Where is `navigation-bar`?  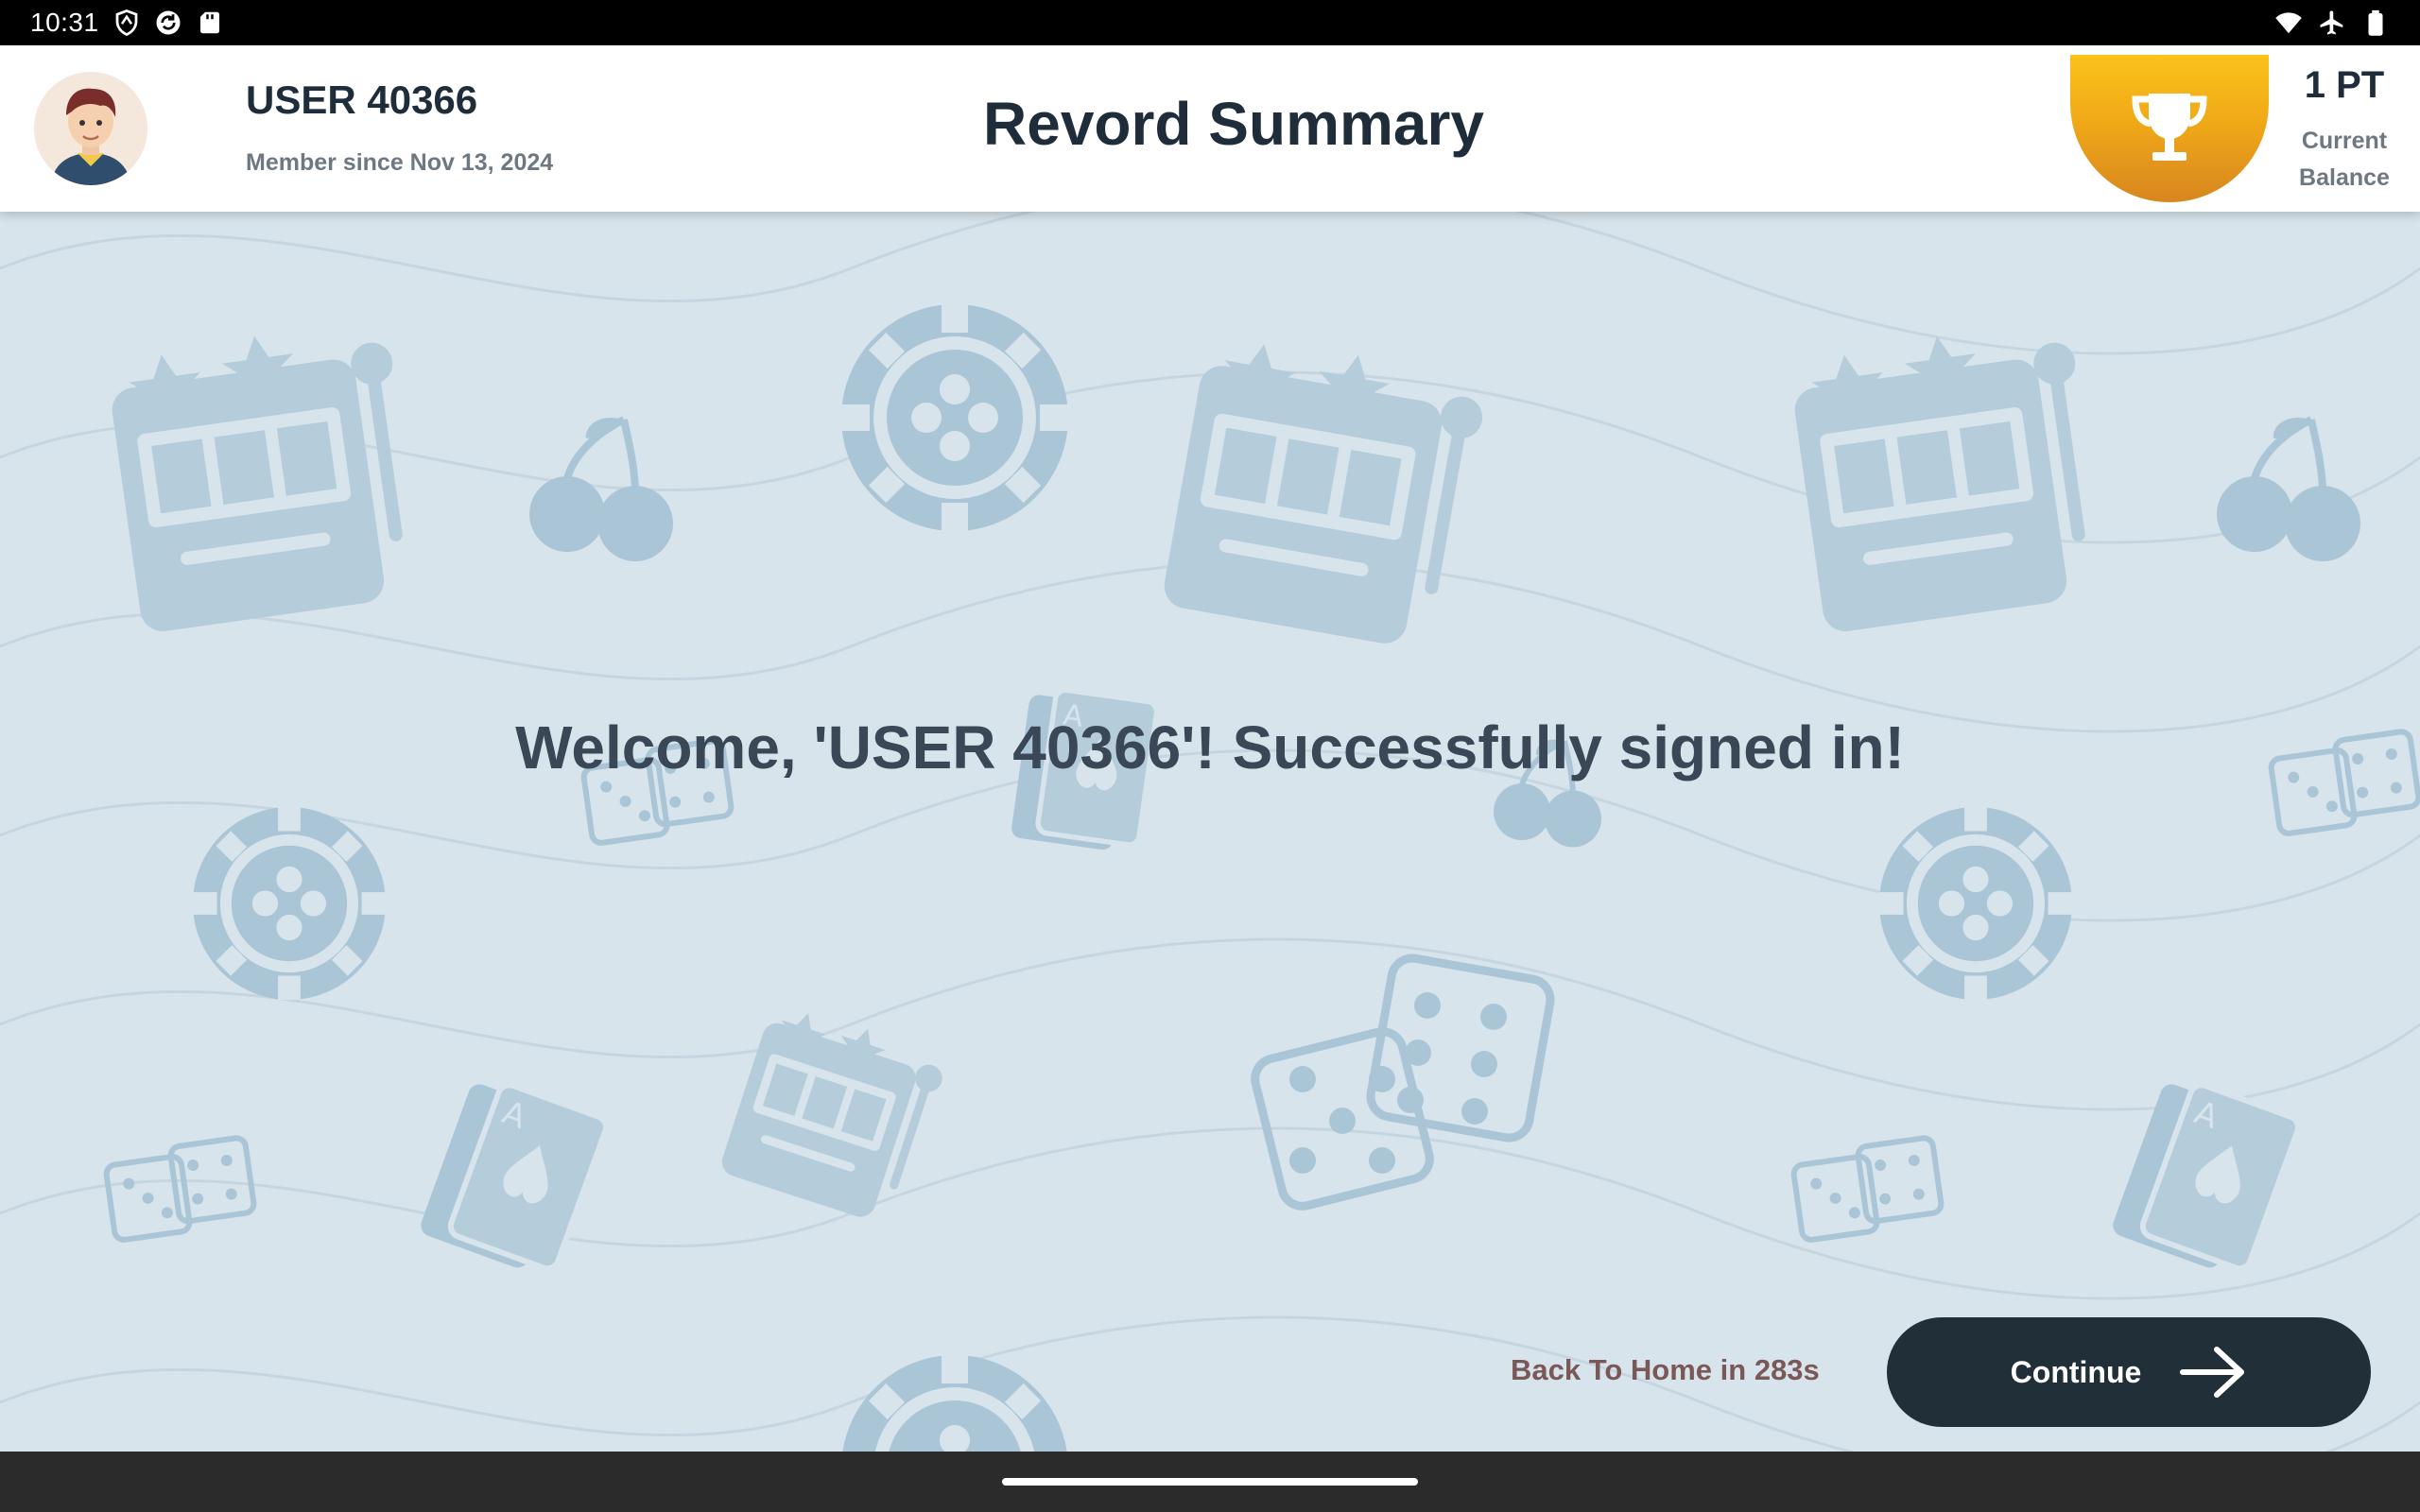
navigation-bar is located at coordinates (1210, 1482).